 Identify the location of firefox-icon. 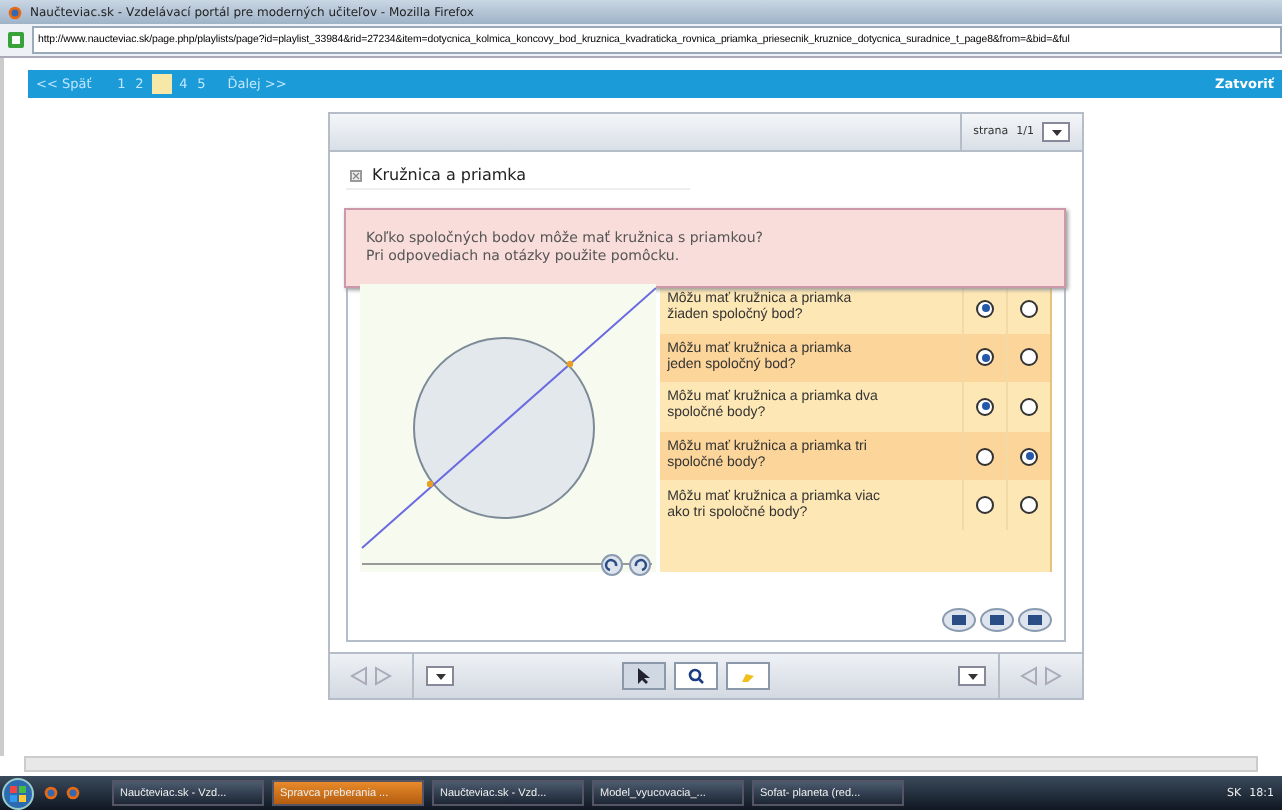
(15, 12).